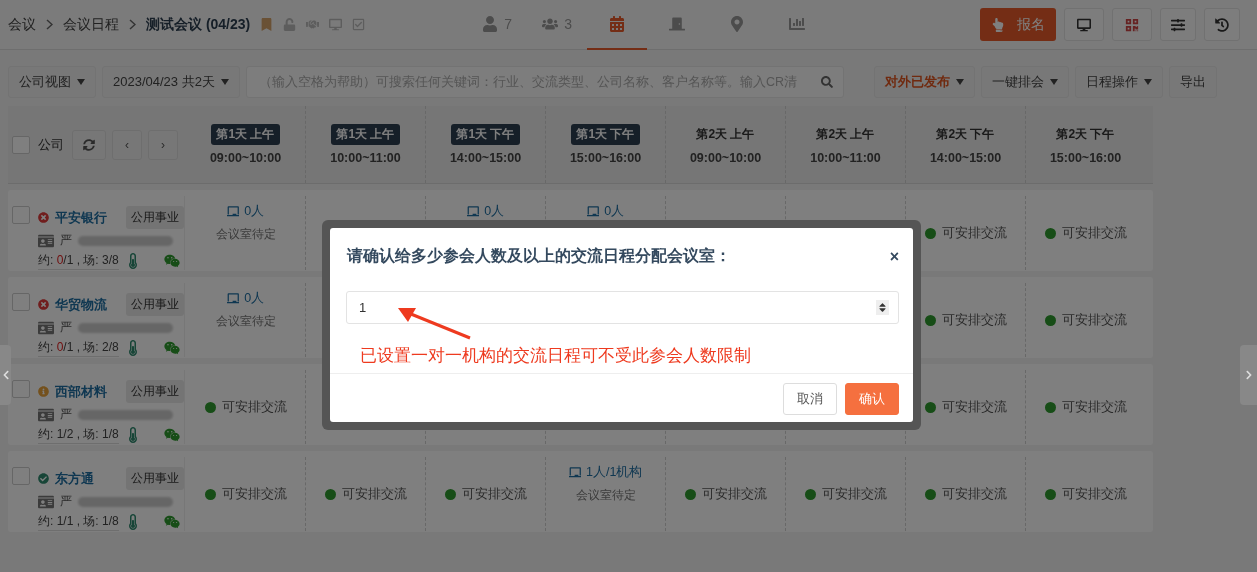 Image resolution: width=1257 pixels, height=572 pixels. I want to click on door-icon, so click(677, 23).